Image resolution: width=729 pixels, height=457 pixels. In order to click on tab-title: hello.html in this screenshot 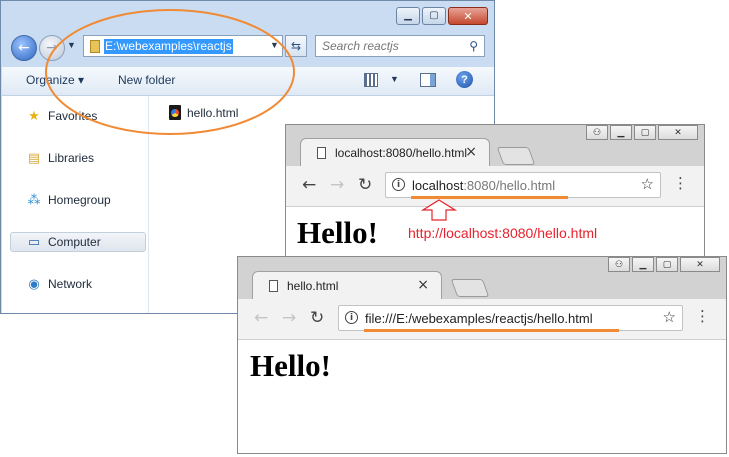, I will do `click(313, 286)`.